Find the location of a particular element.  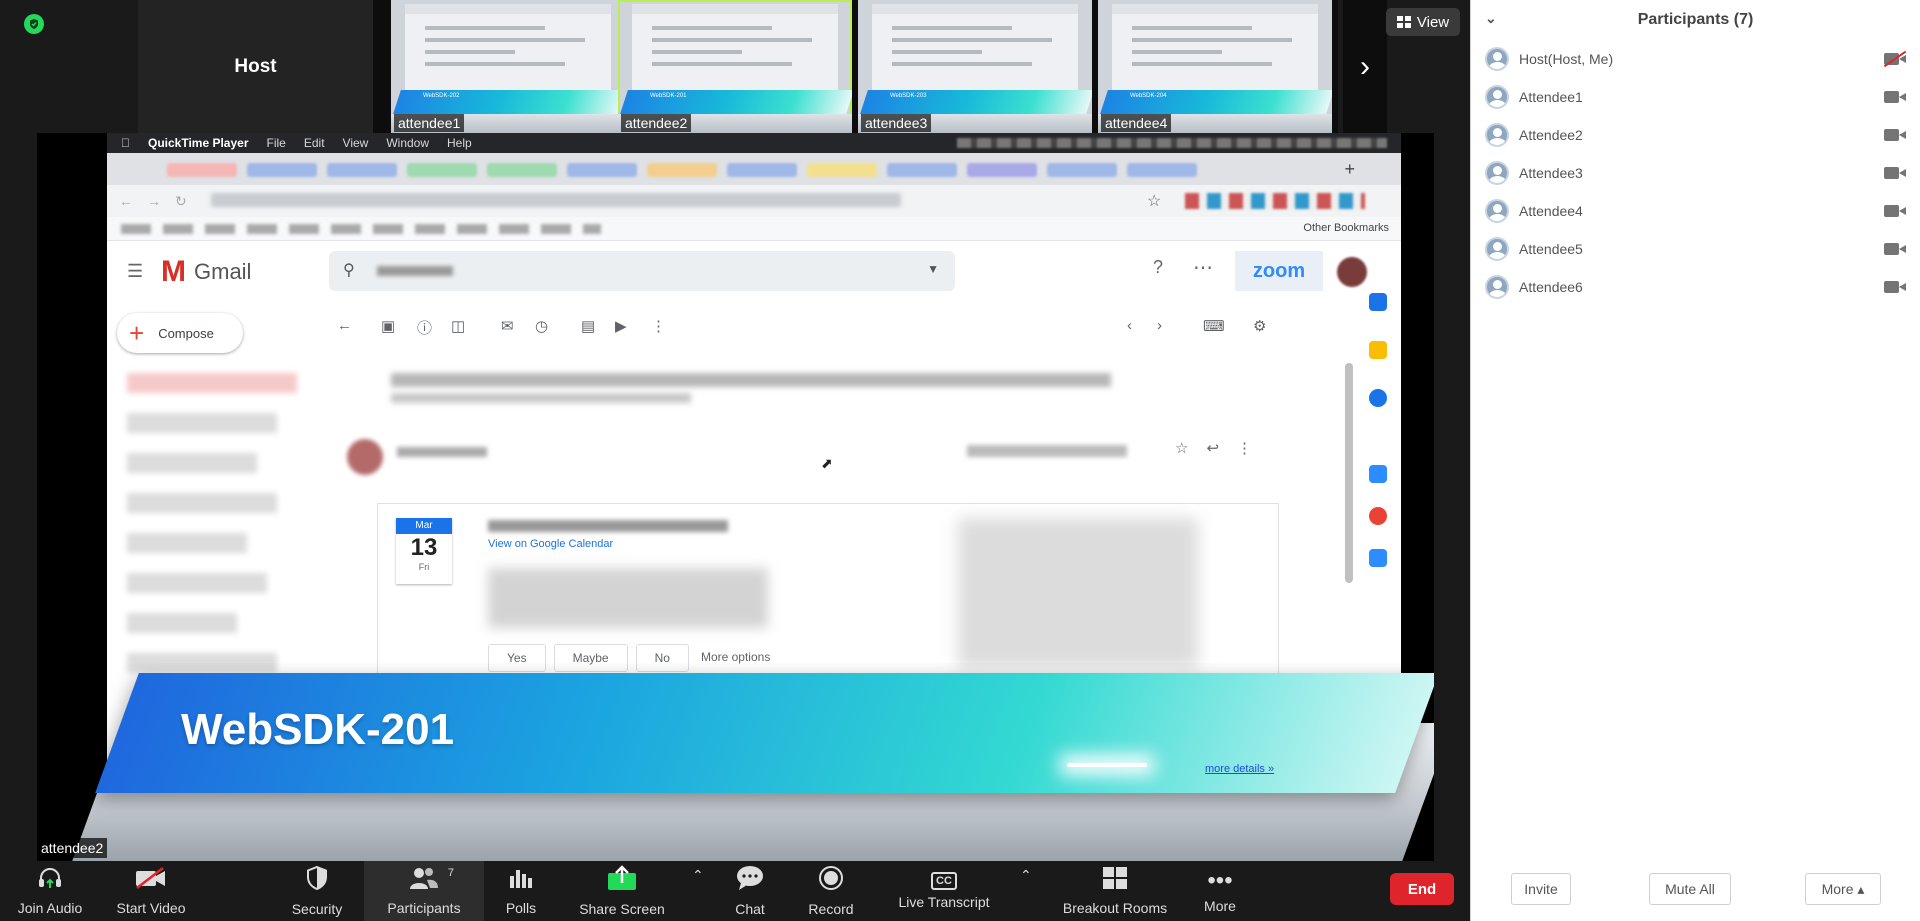

keep-addon-icon is located at coordinates (1378, 350).